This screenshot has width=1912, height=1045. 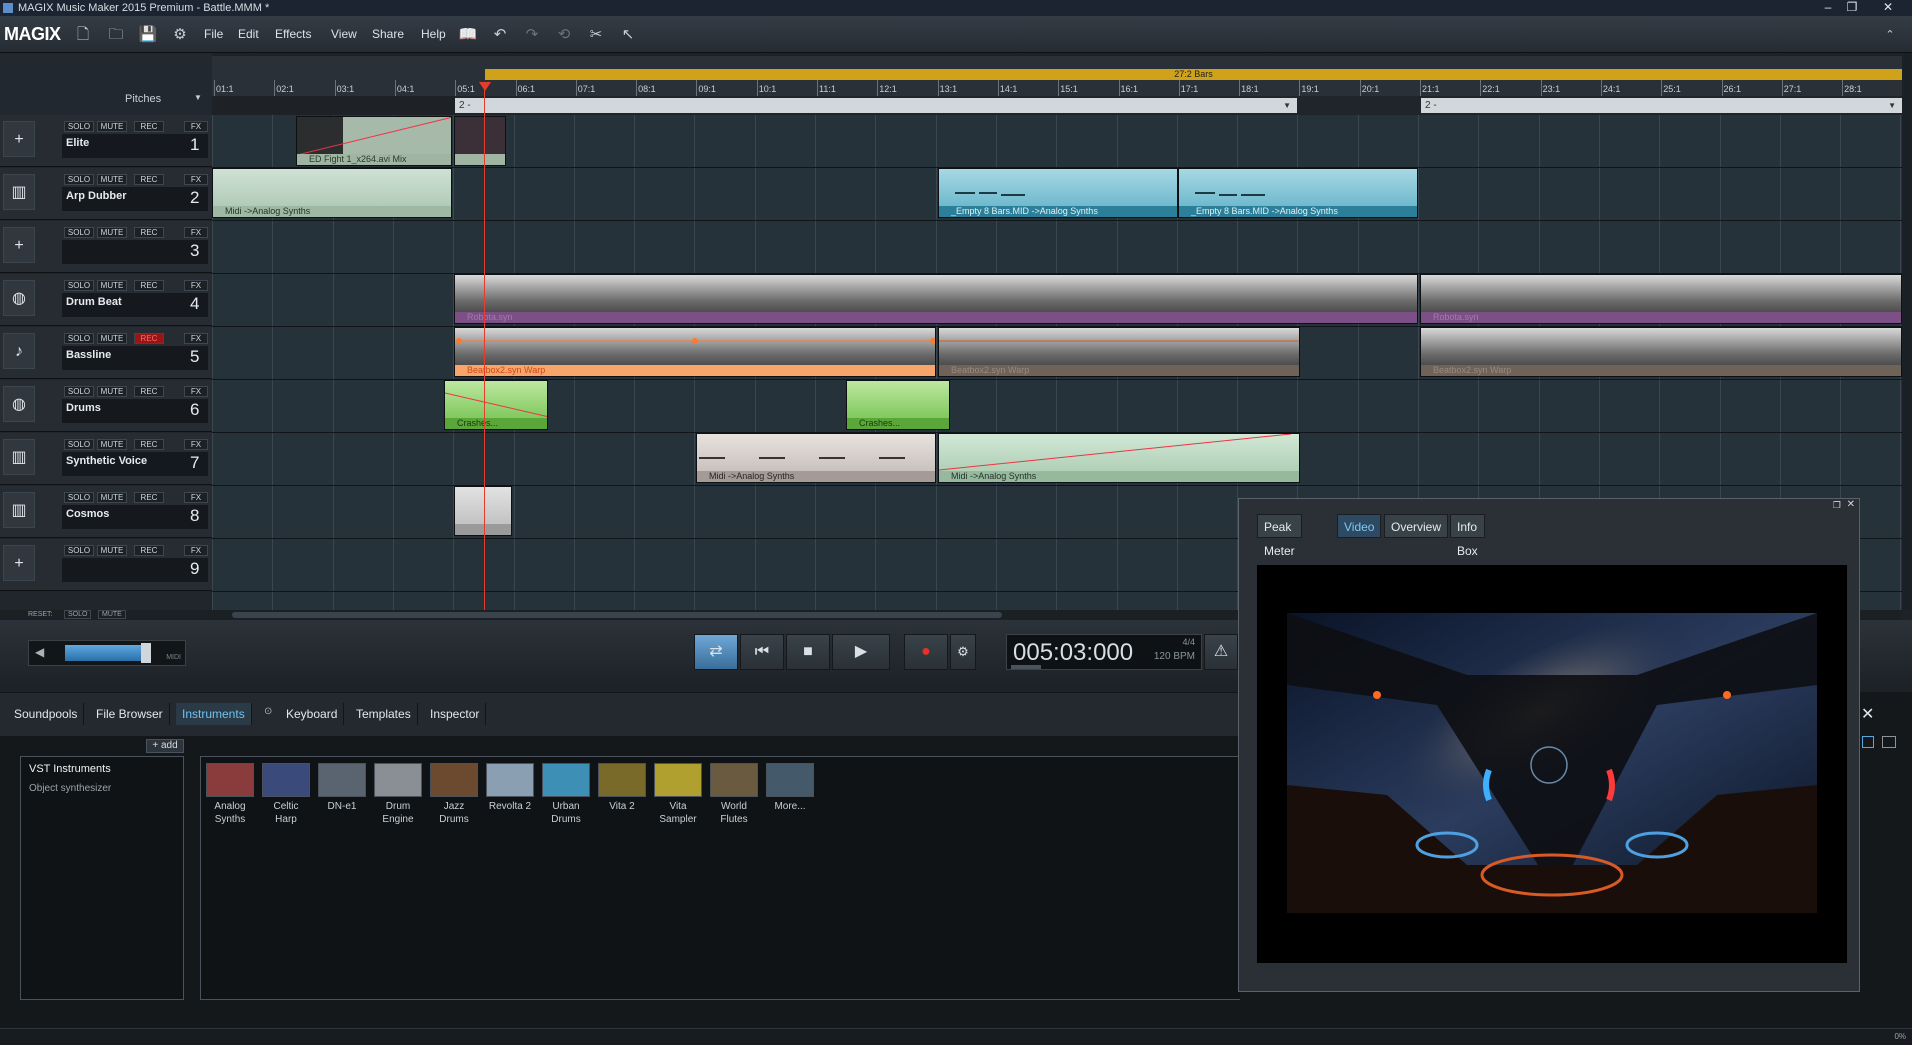 I want to click on loop-range-bar: 27:2 Bars, so click(x=1193, y=74).